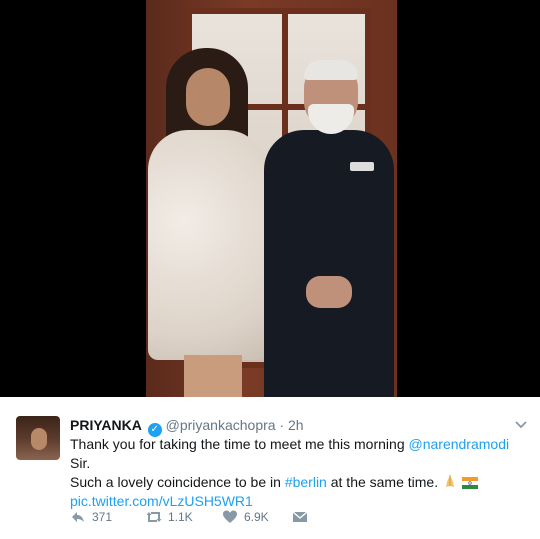 The image size is (540, 539). I want to click on person-right-hair, so click(331, 70).